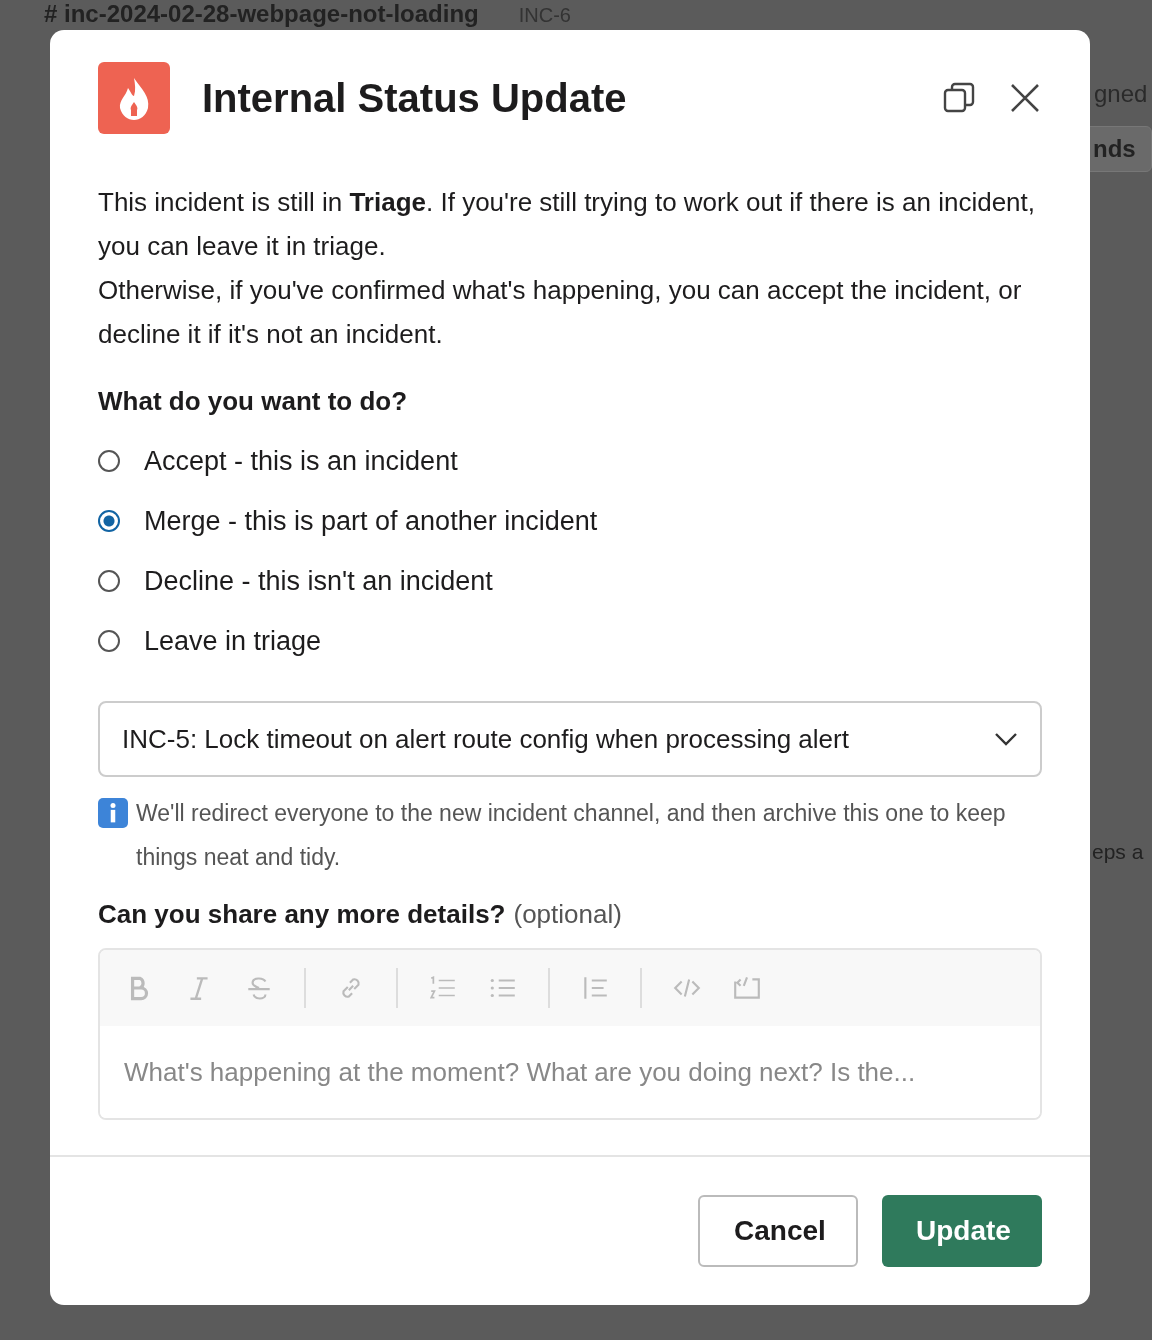  What do you see at coordinates (253, 401) in the screenshot?
I see `question-label: What do you want to do?` at bounding box center [253, 401].